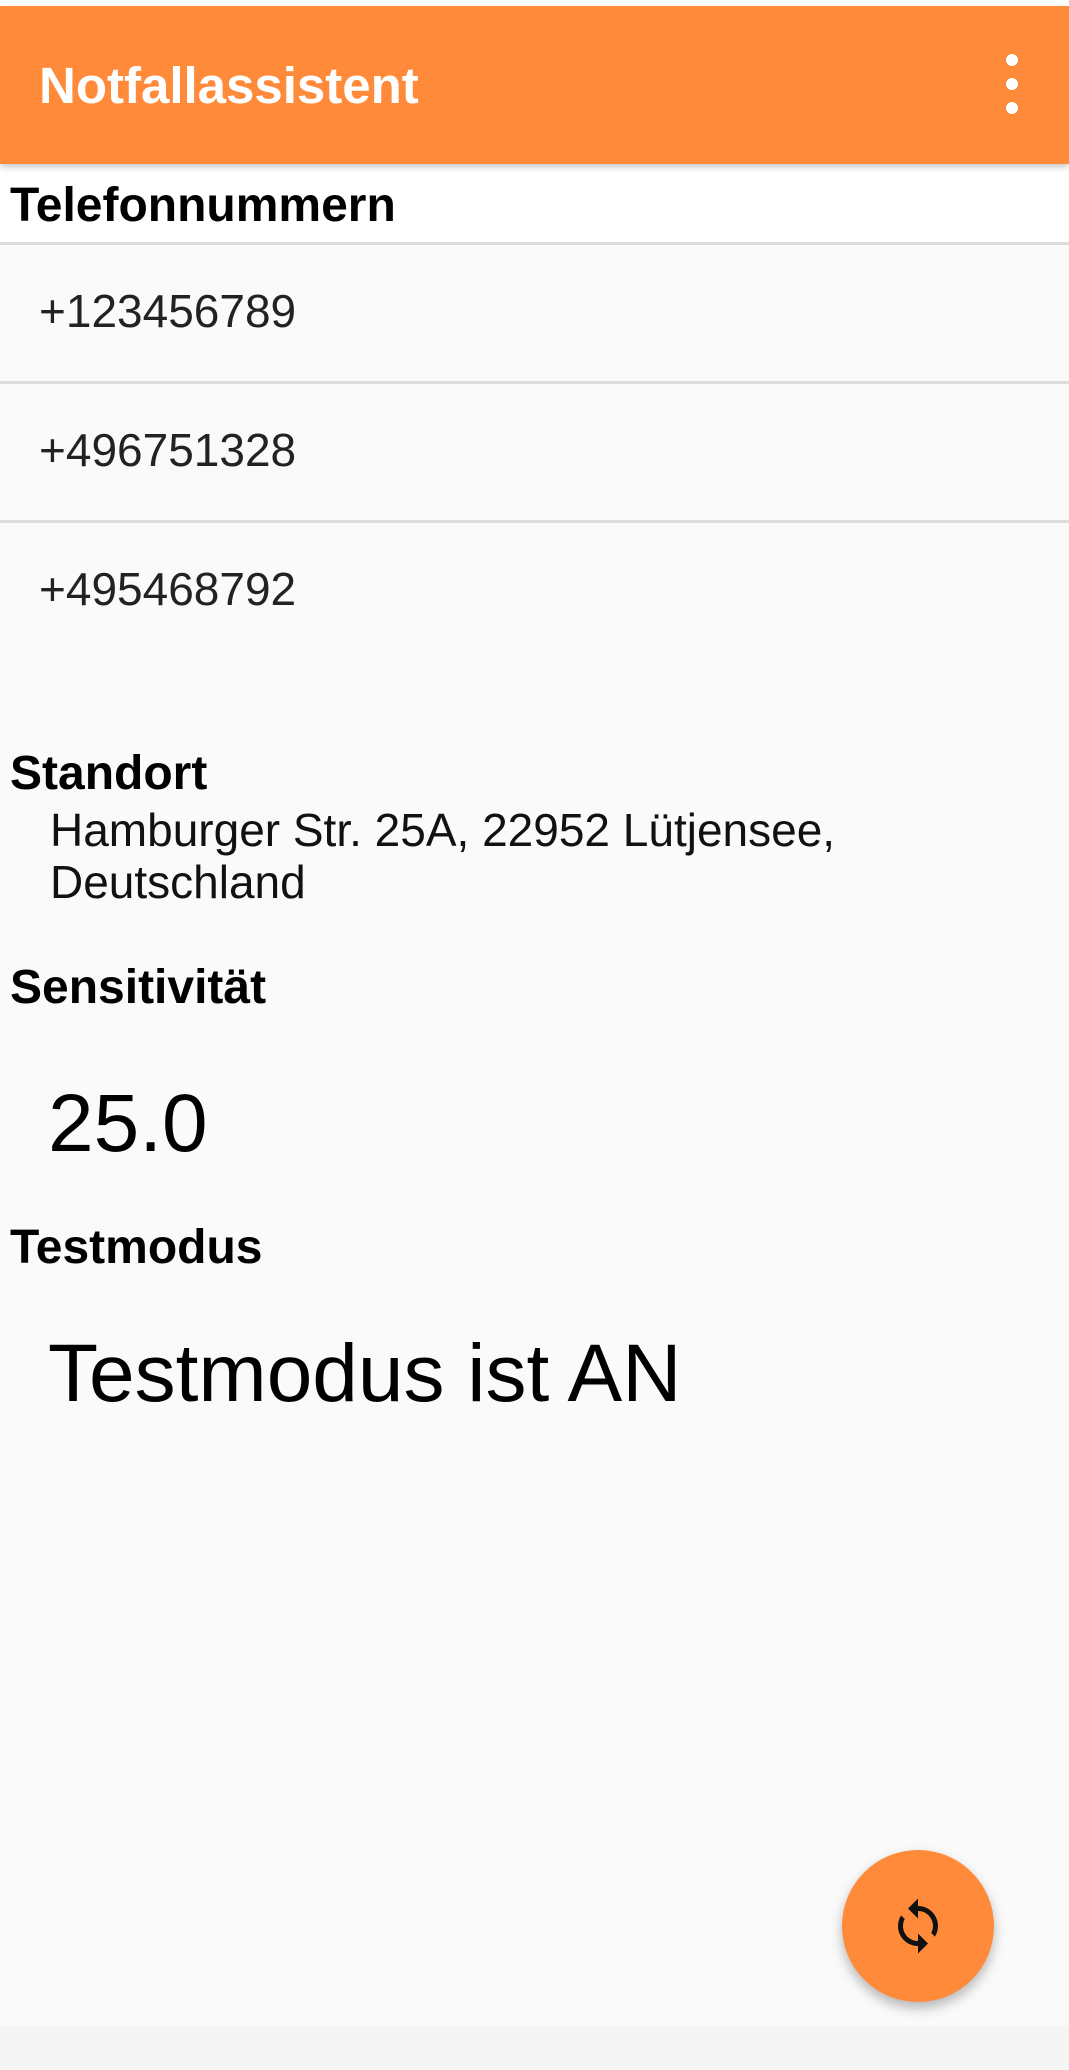  I want to click on phone-list-item: +123456789, so click(534, 314).